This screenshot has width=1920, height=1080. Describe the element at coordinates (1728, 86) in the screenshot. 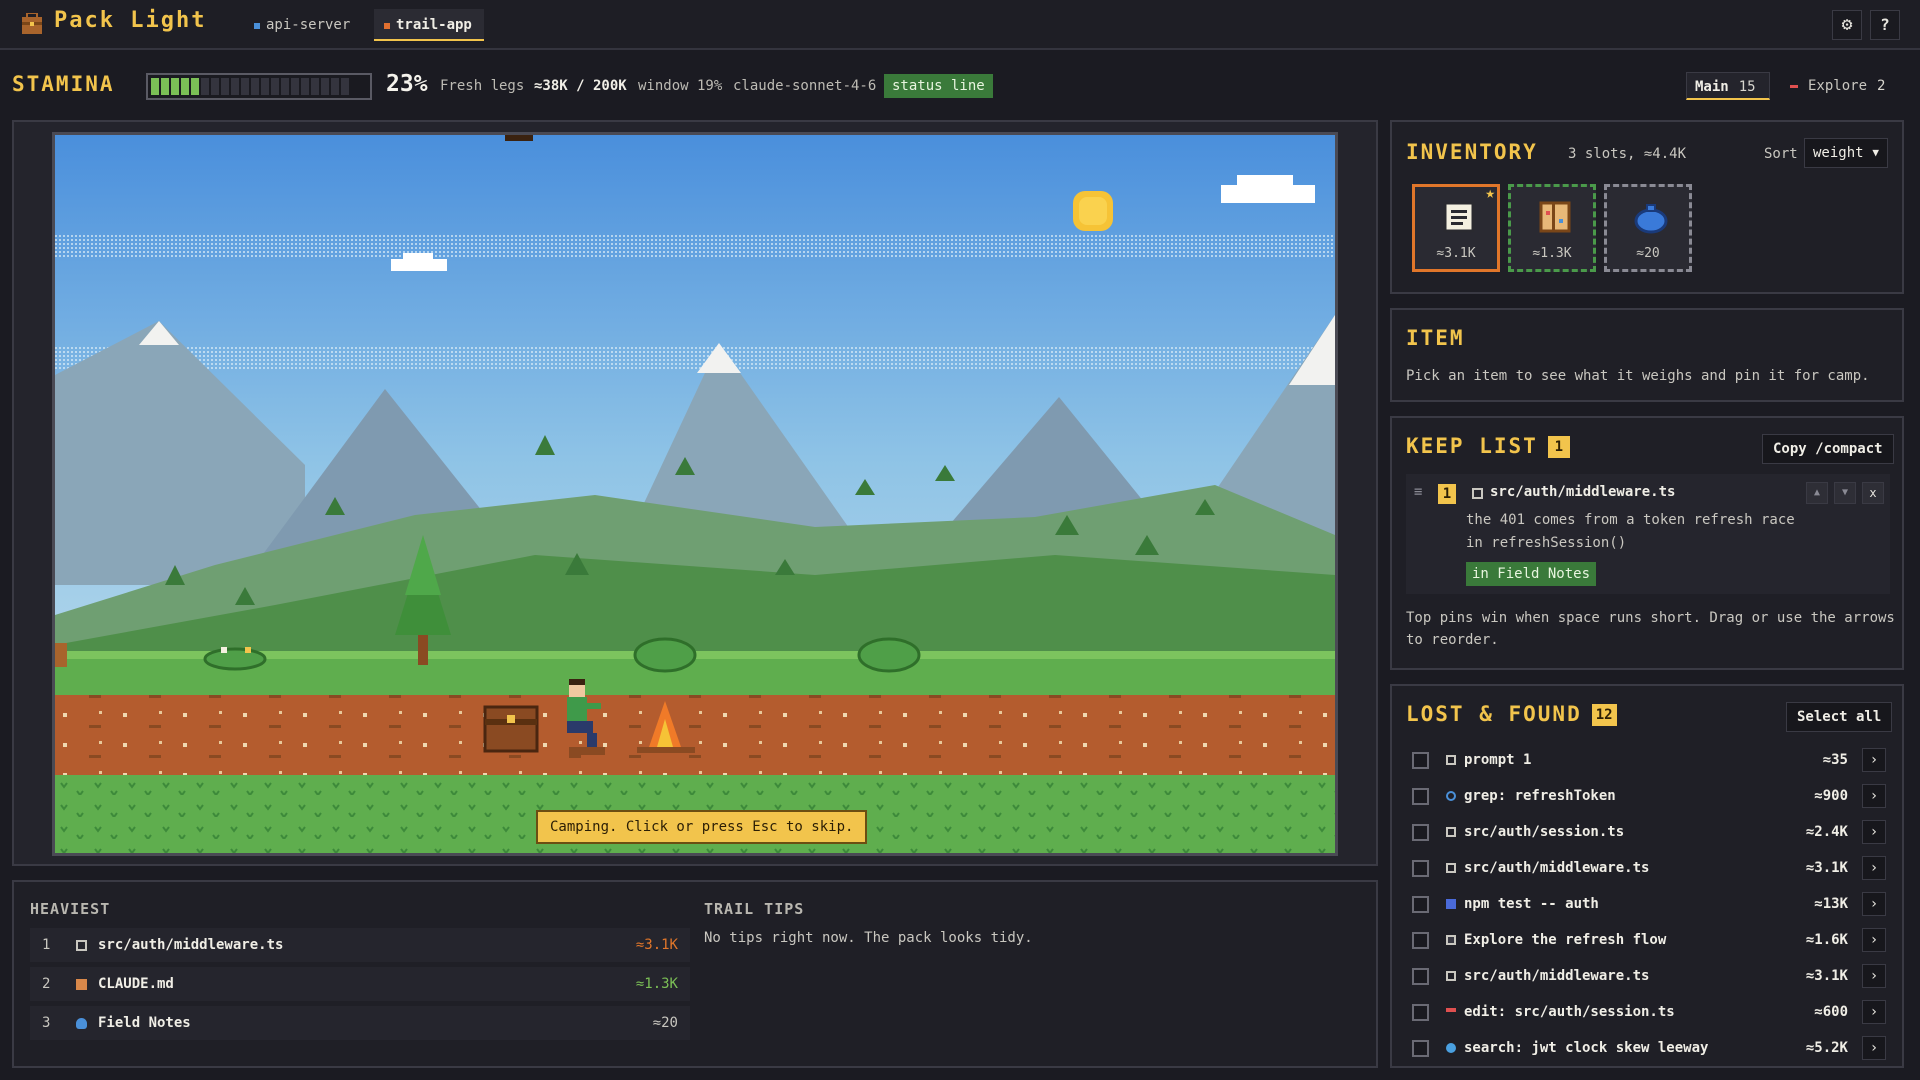

I see `tab-main-agent: Main 15` at that location.